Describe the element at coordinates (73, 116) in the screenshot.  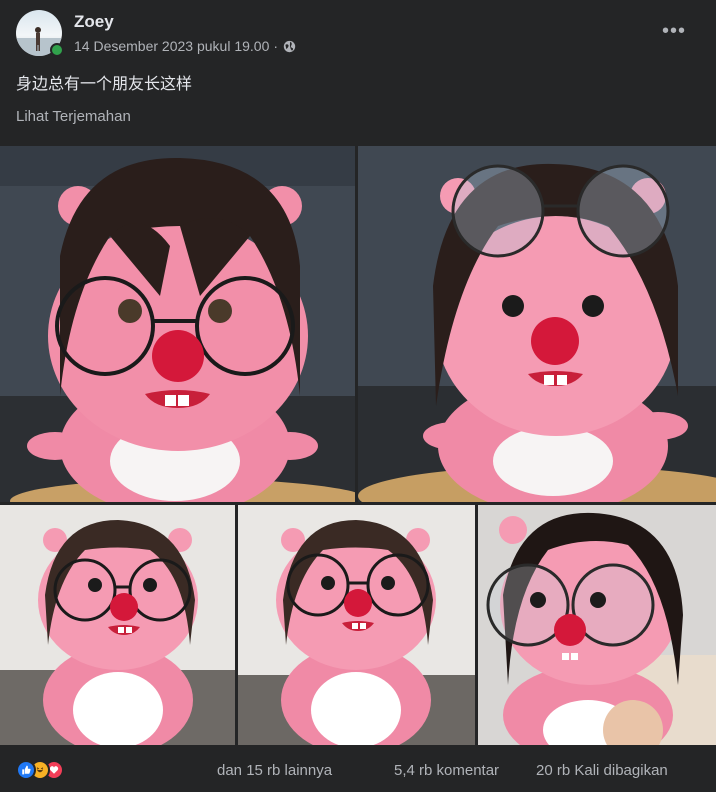
I see `see-translation-link: Lihat Terjemahan` at that location.